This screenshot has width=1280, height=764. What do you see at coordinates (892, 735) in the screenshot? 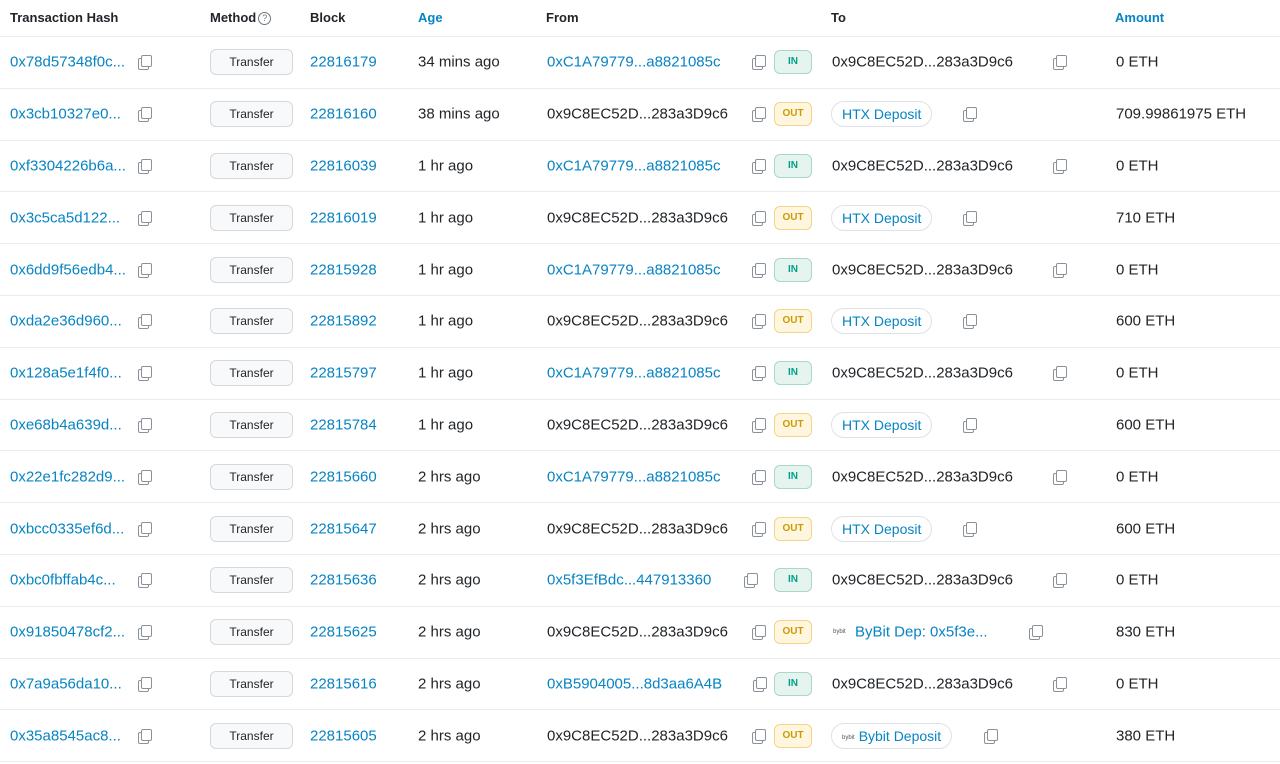
I see `to-address-tag: bybit Bybit Deposit` at bounding box center [892, 735].